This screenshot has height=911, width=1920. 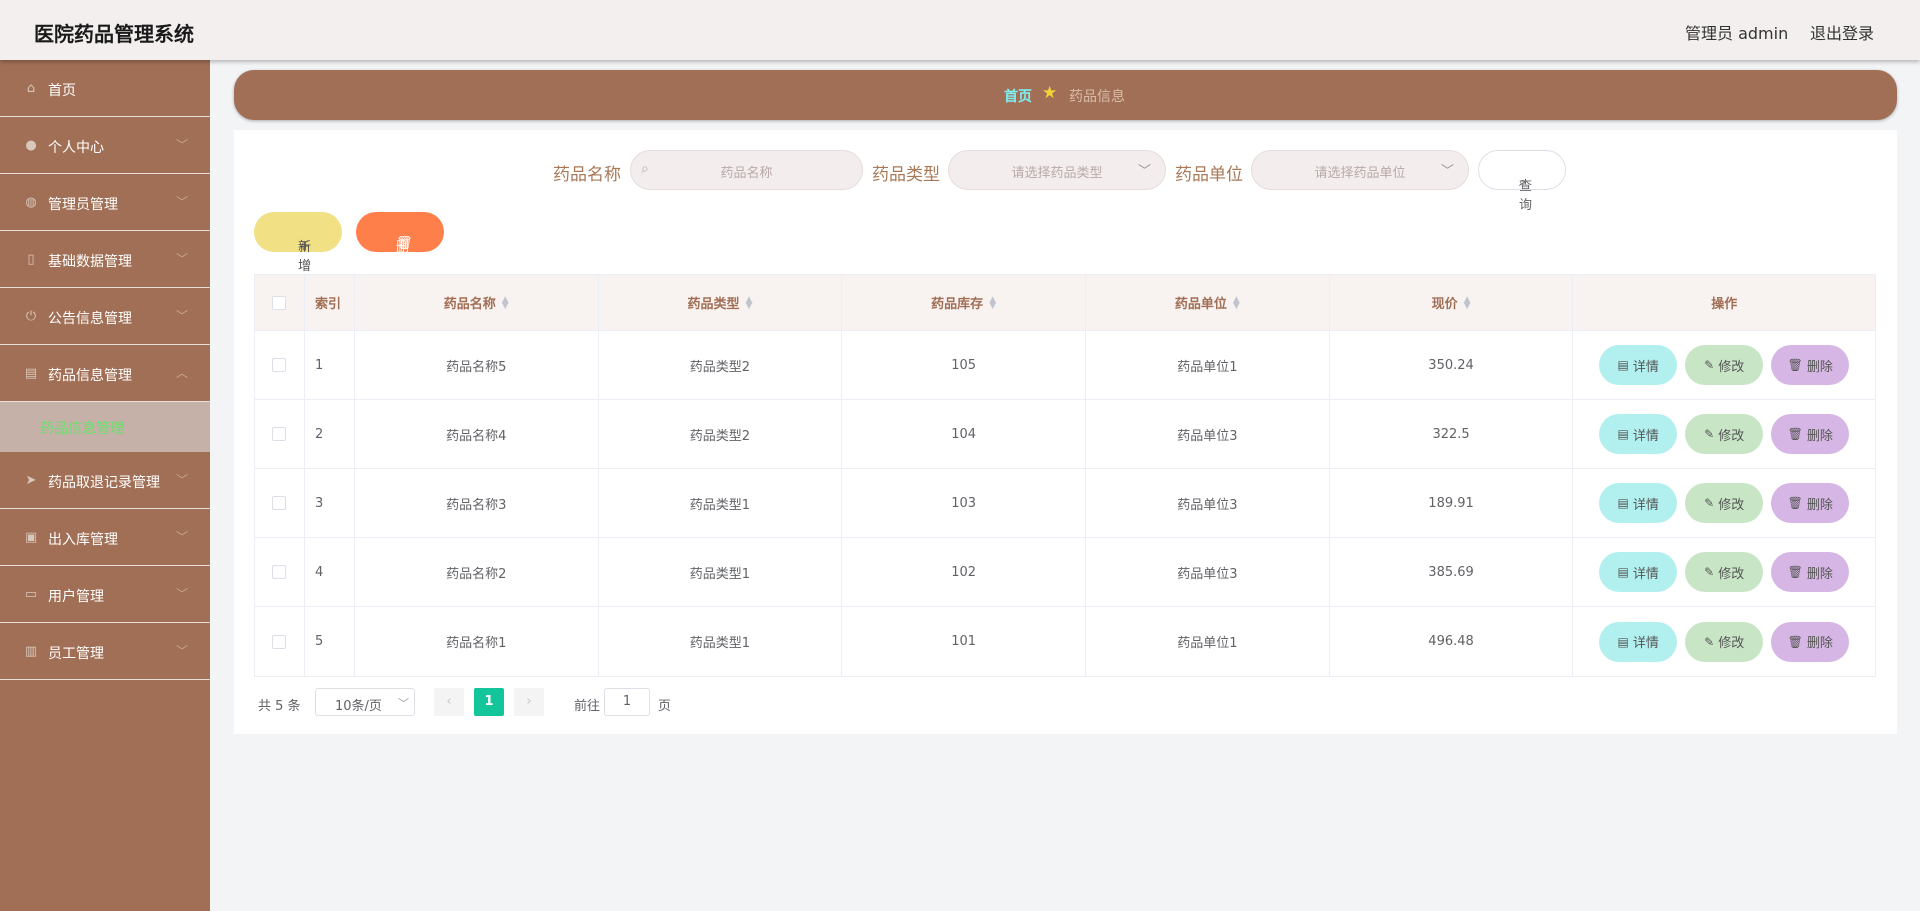 I want to click on detail-label: 详情, so click(x=1645, y=643).